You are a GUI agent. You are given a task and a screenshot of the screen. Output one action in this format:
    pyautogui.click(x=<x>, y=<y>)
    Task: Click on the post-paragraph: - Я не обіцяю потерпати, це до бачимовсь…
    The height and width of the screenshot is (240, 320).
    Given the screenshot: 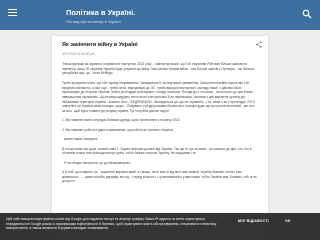 What is the action you would take?
    pyautogui.click(x=97, y=162)
    